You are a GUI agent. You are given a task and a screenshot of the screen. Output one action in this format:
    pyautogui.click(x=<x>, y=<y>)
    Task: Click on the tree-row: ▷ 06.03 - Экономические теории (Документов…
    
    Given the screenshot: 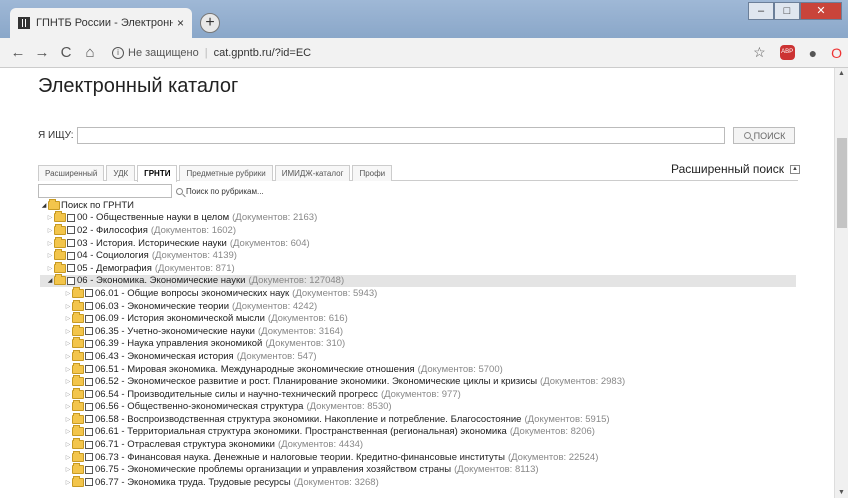 What is the action you would take?
    pyautogui.click(x=418, y=306)
    